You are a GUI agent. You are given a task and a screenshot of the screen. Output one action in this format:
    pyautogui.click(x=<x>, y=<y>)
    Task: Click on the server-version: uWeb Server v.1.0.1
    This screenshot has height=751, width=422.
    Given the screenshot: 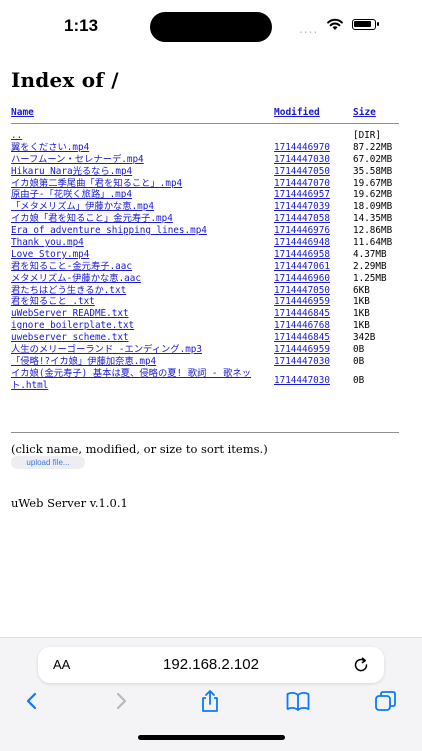 What is the action you would take?
    pyautogui.click(x=69, y=503)
    